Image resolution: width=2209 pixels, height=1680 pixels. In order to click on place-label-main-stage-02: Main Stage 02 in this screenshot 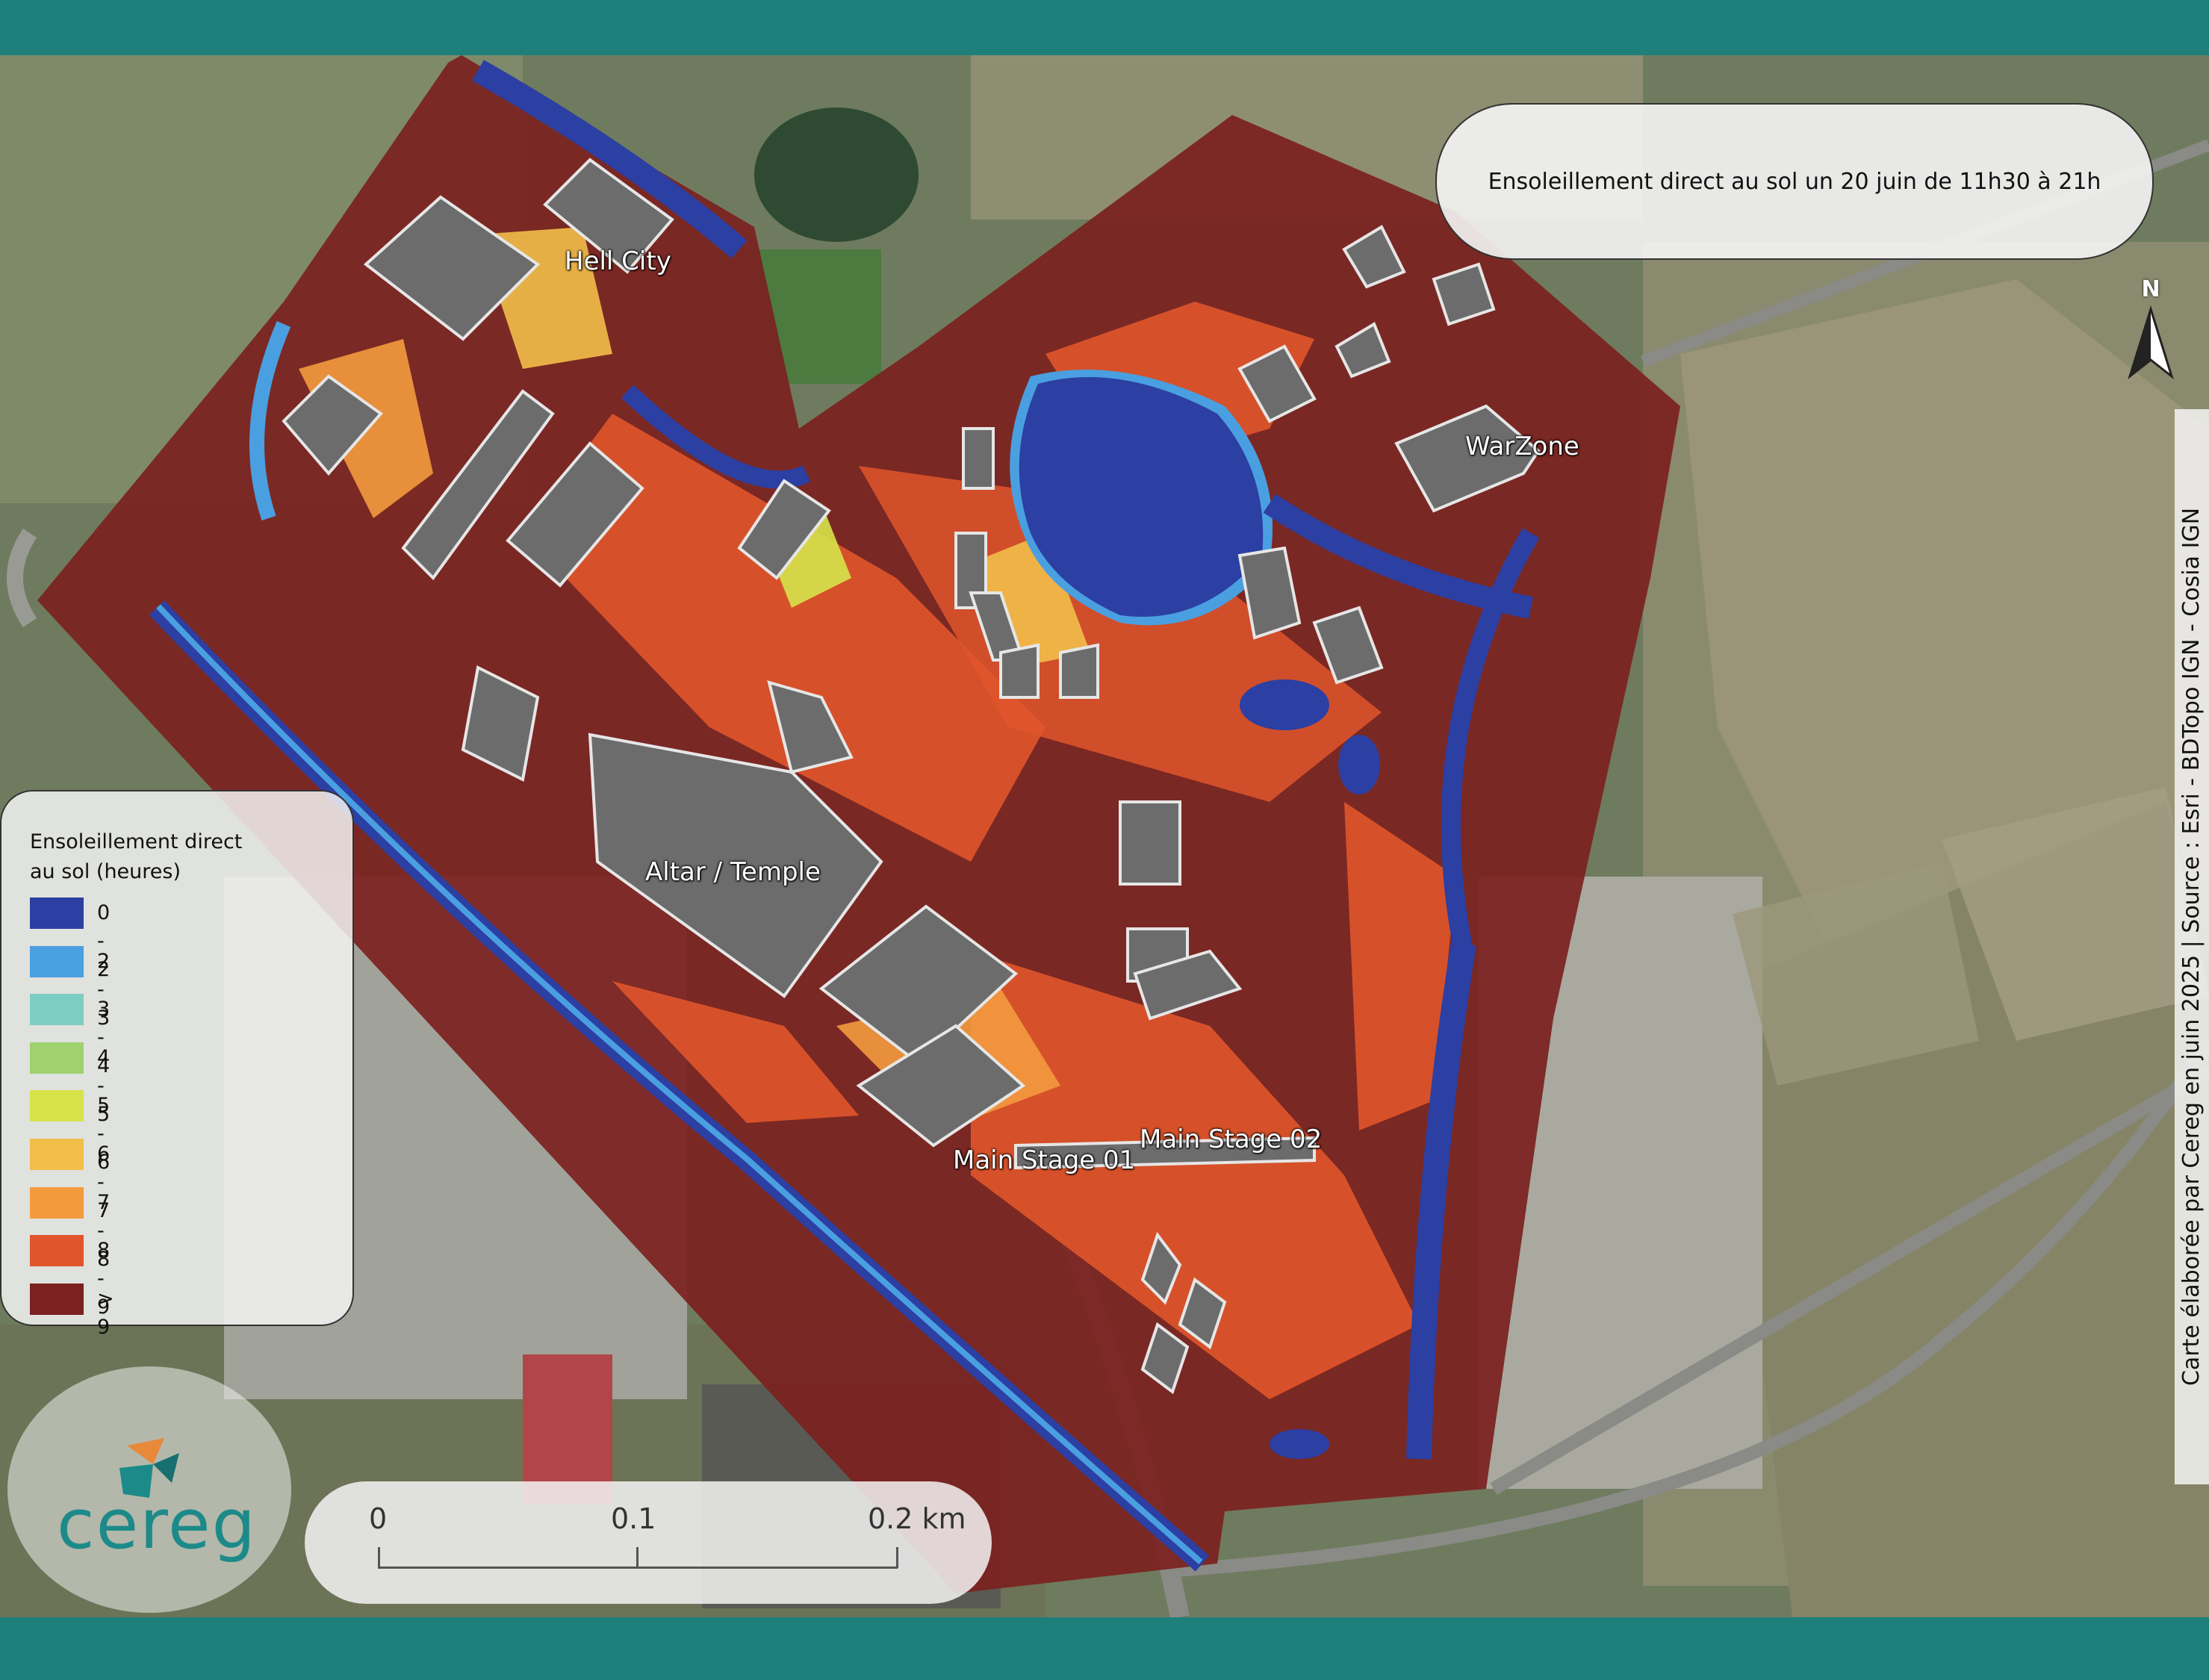, I will do `click(1232, 1139)`.